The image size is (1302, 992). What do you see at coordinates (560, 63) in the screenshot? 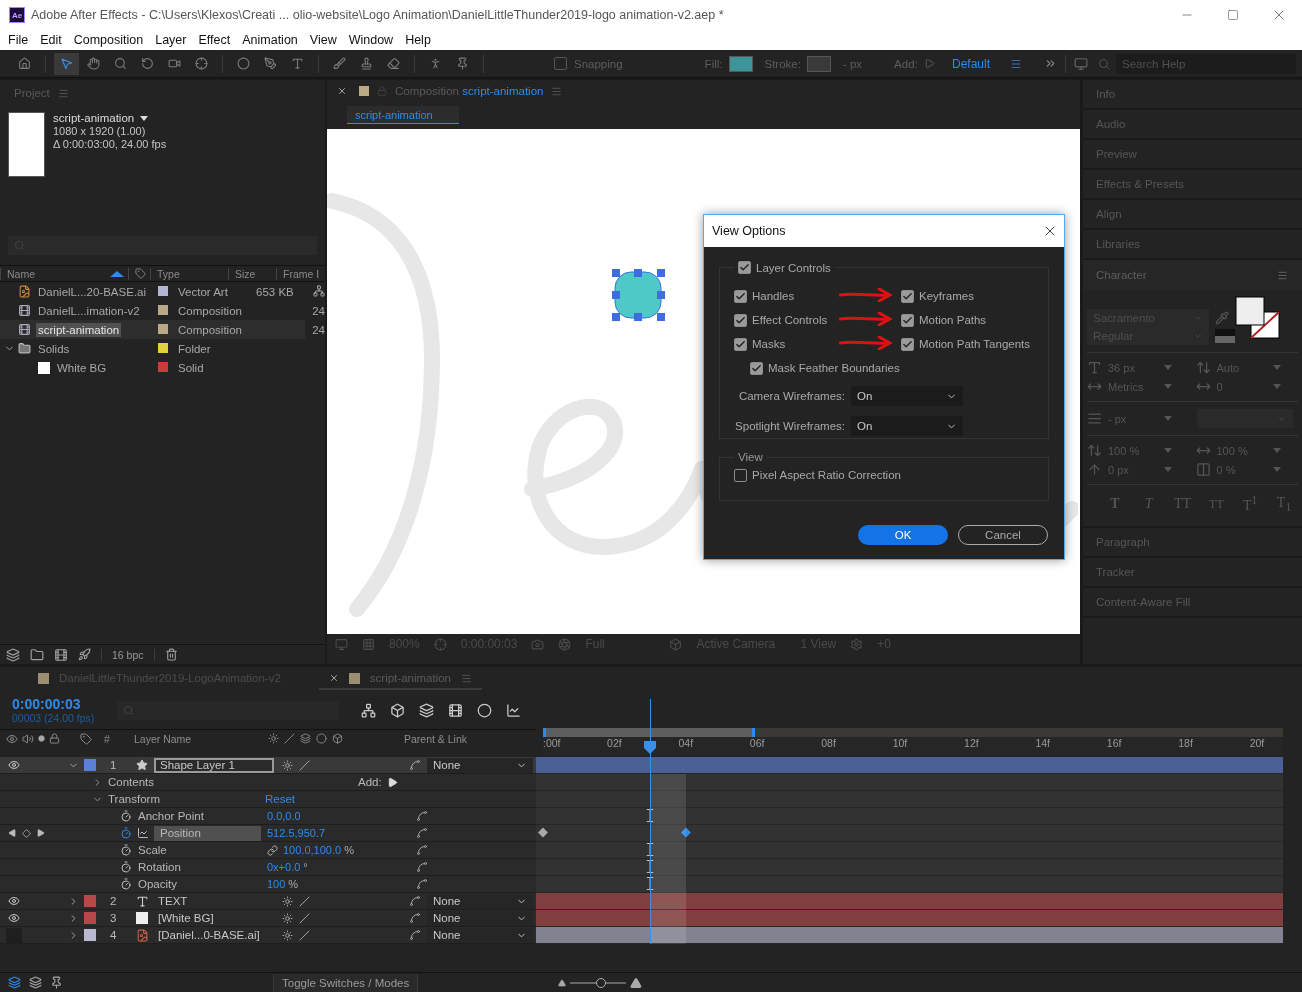
I see `snapping-checkbox` at bounding box center [560, 63].